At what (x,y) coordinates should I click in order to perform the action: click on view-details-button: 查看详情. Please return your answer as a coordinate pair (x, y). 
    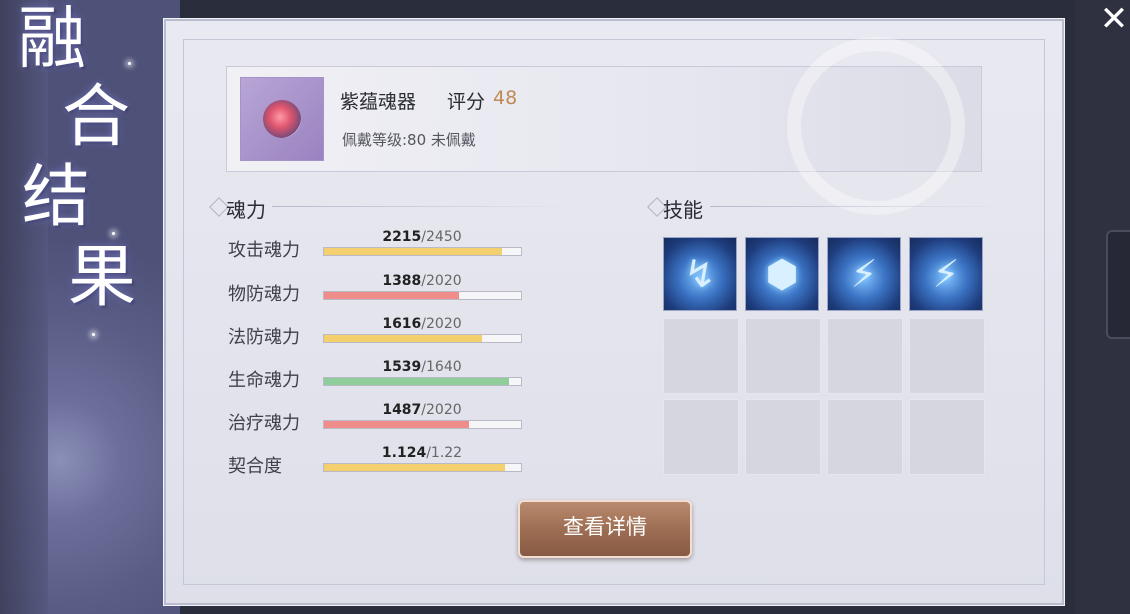
    Looking at the image, I should click on (605, 529).